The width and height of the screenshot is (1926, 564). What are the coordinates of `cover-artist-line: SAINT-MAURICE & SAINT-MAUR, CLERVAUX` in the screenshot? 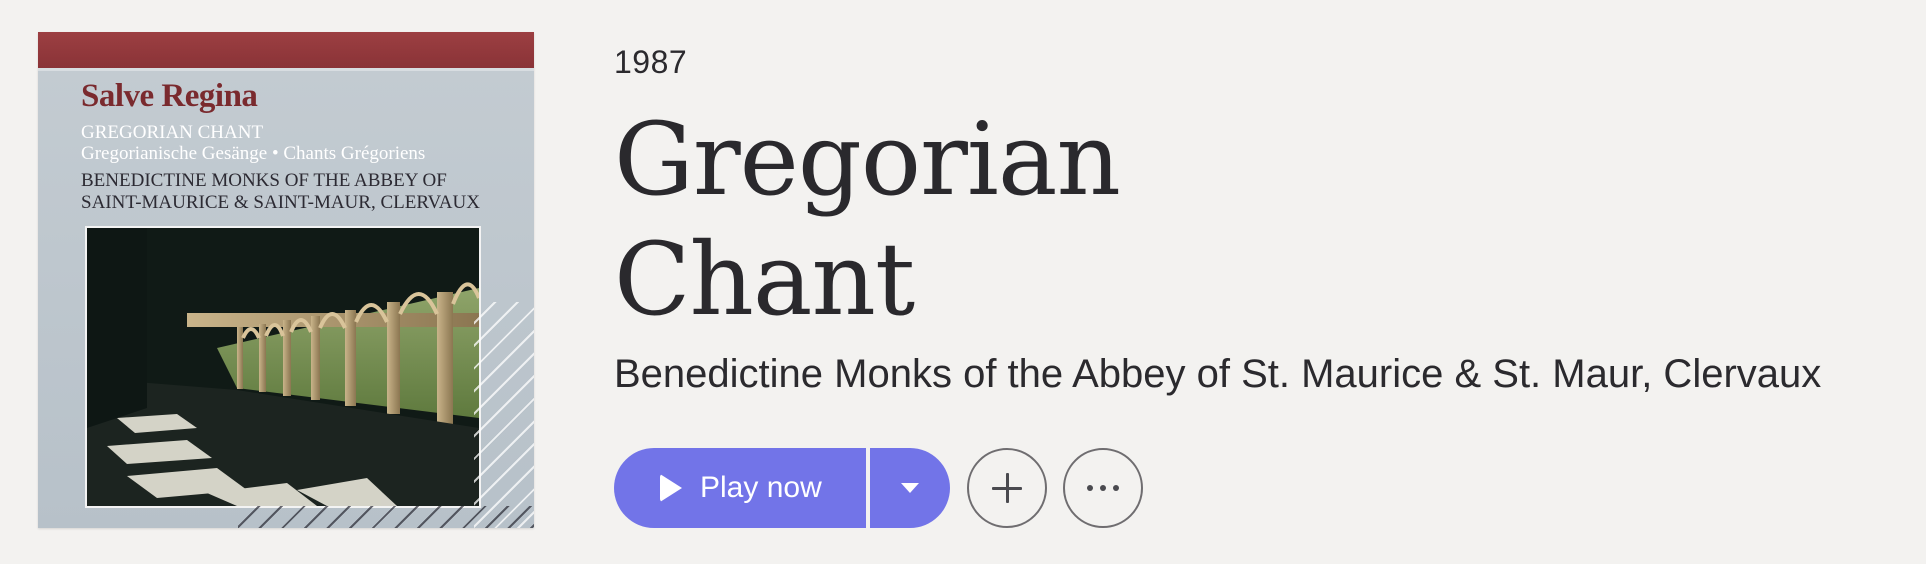 It's located at (280, 202).